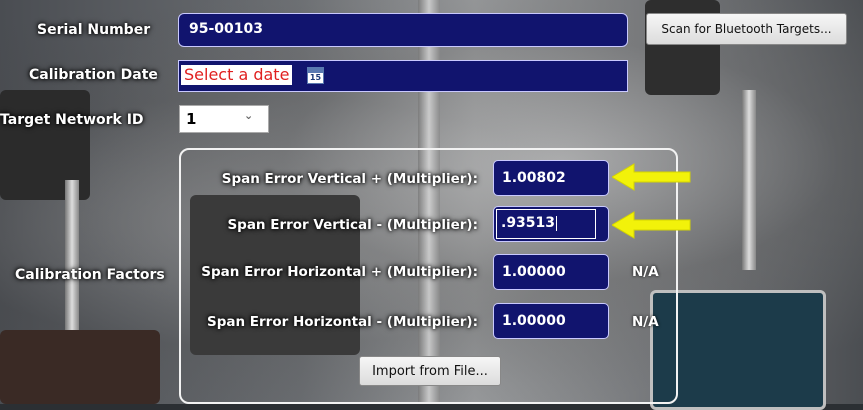 The image size is (863, 410). What do you see at coordinates (403, 30) in the screenshot?
I see `serial-number-field: 95-00103` at bounding box center [403, 30].